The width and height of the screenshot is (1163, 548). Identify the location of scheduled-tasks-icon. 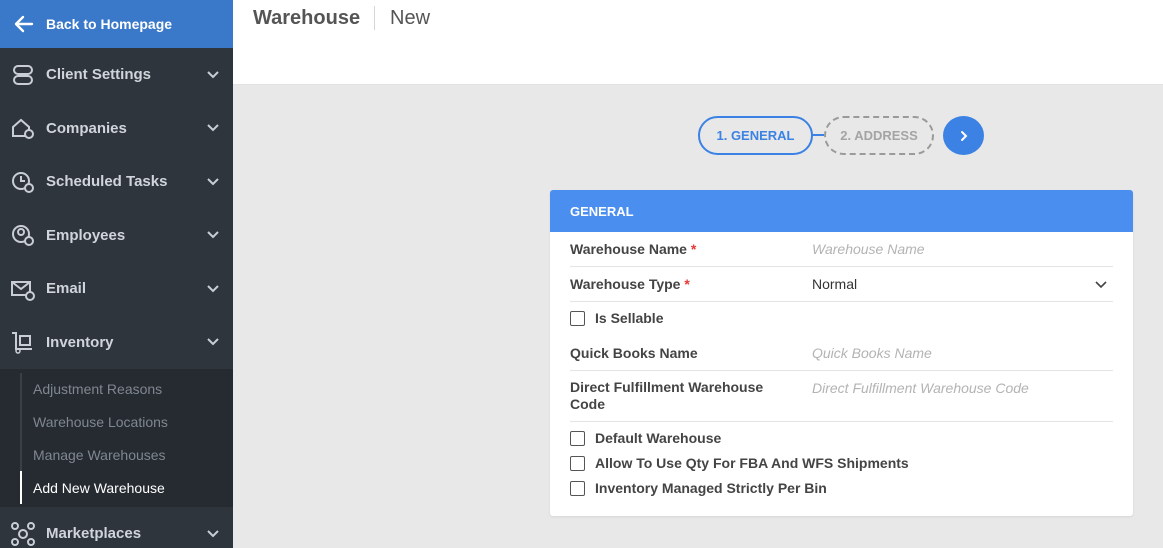
(23, 182).